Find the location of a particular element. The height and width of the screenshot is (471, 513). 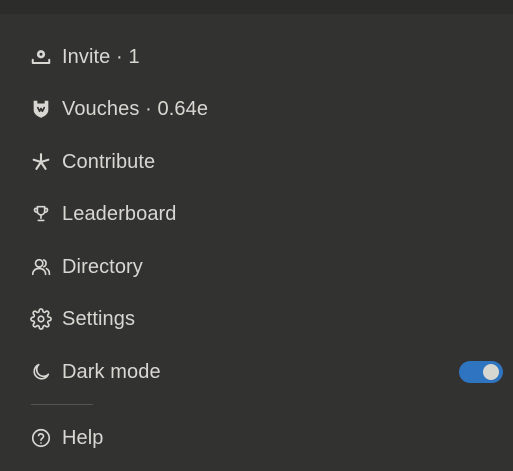

help-circle-icon is located at coordinates (41, 438).